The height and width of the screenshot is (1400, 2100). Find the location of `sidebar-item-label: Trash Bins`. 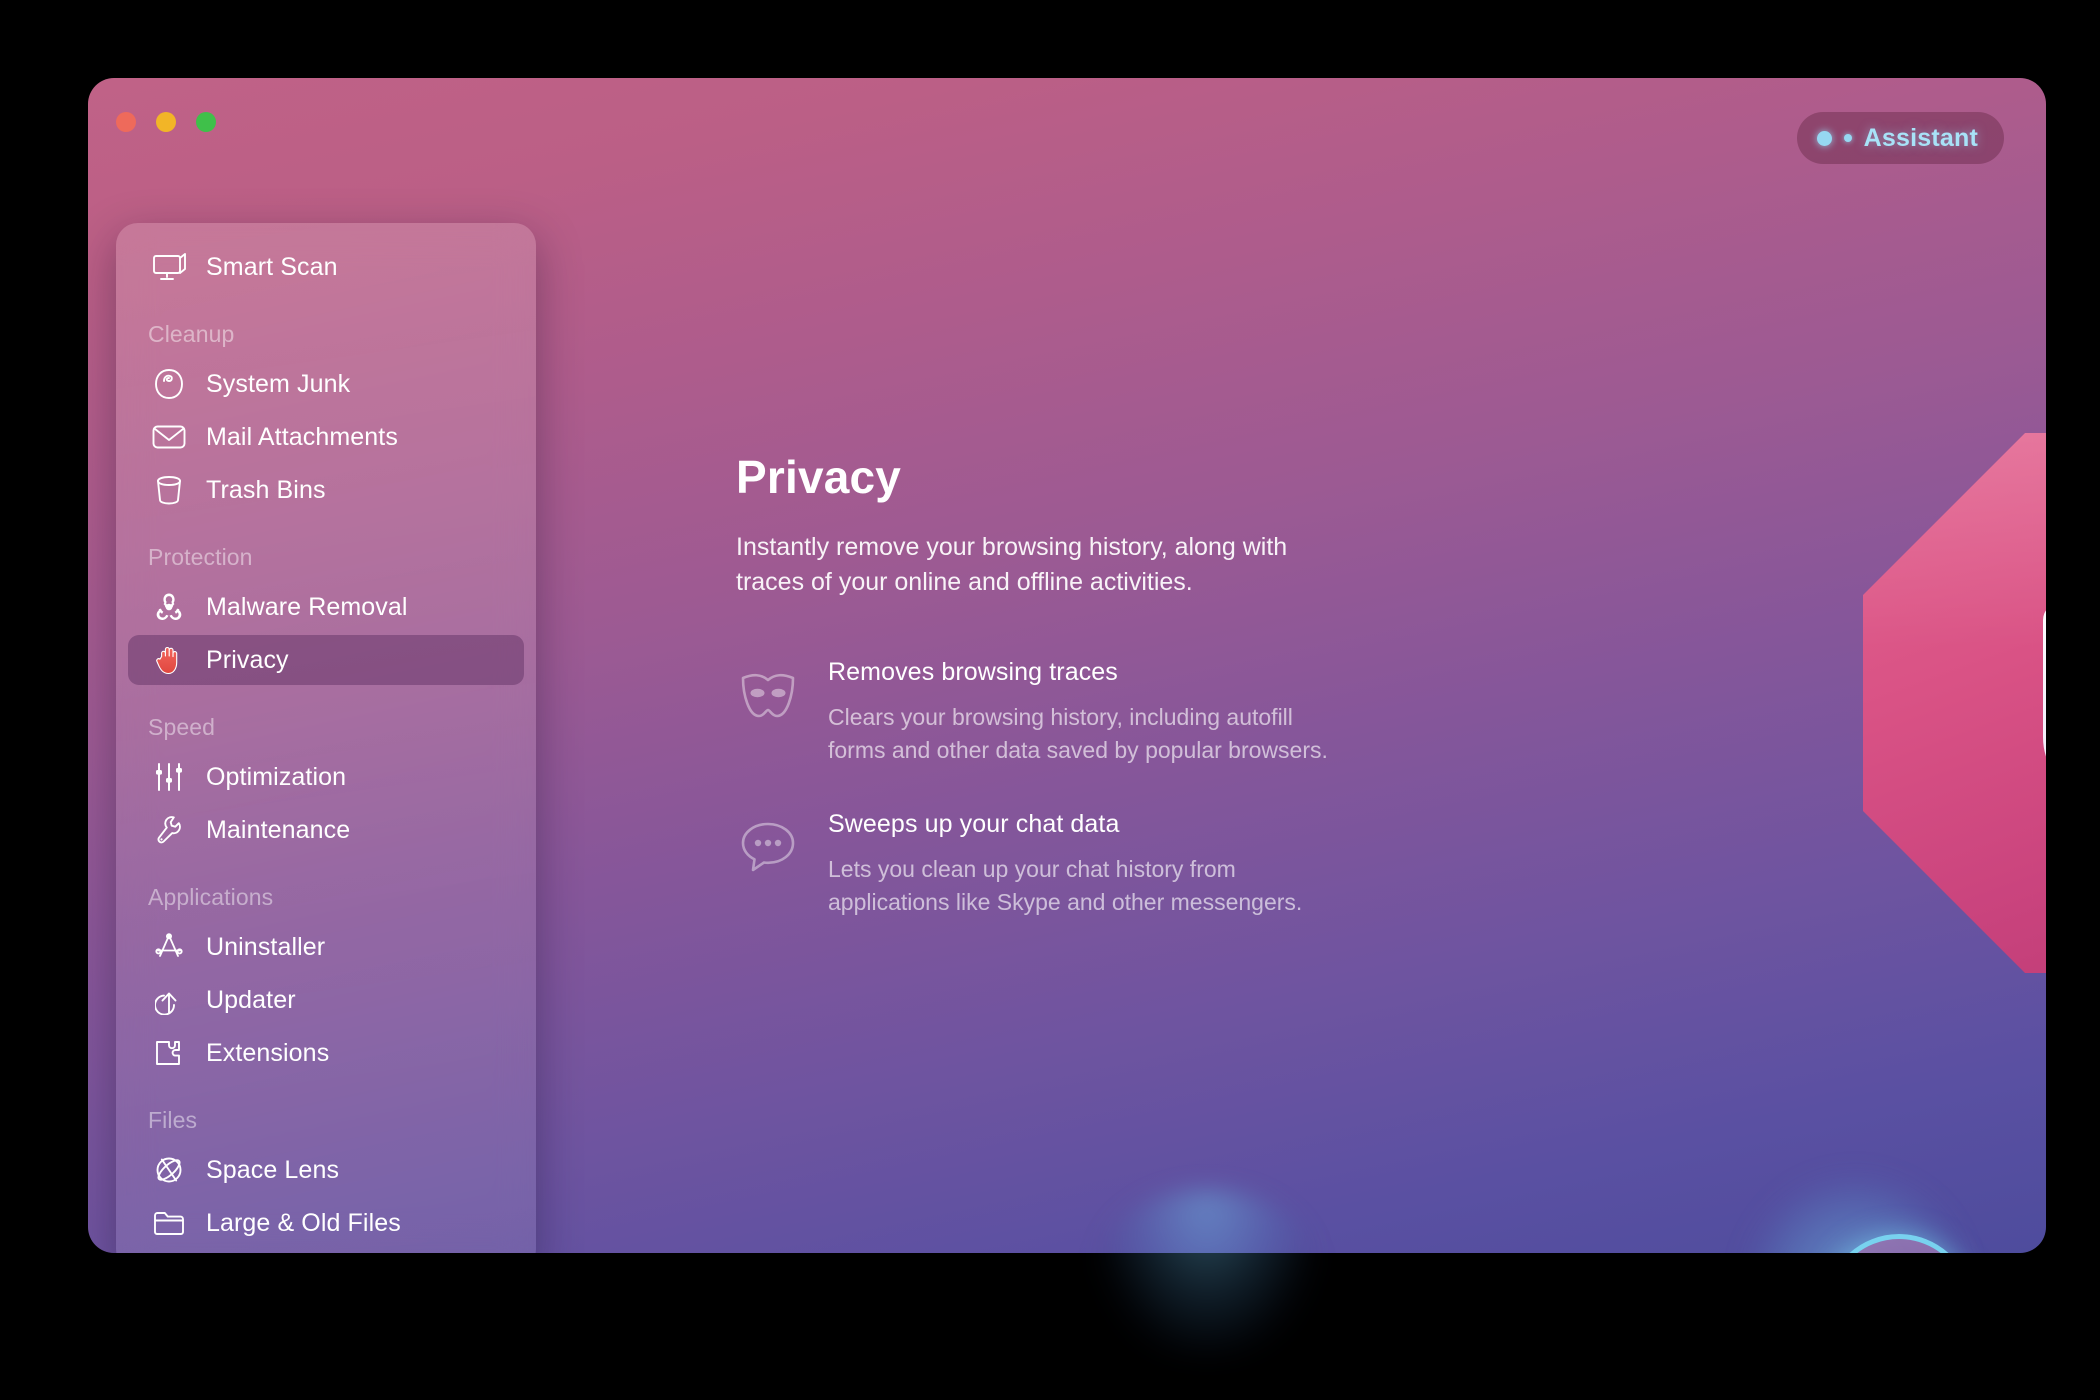

sidebar-item-label: Trash Bins is located at coordinates (266, 489).